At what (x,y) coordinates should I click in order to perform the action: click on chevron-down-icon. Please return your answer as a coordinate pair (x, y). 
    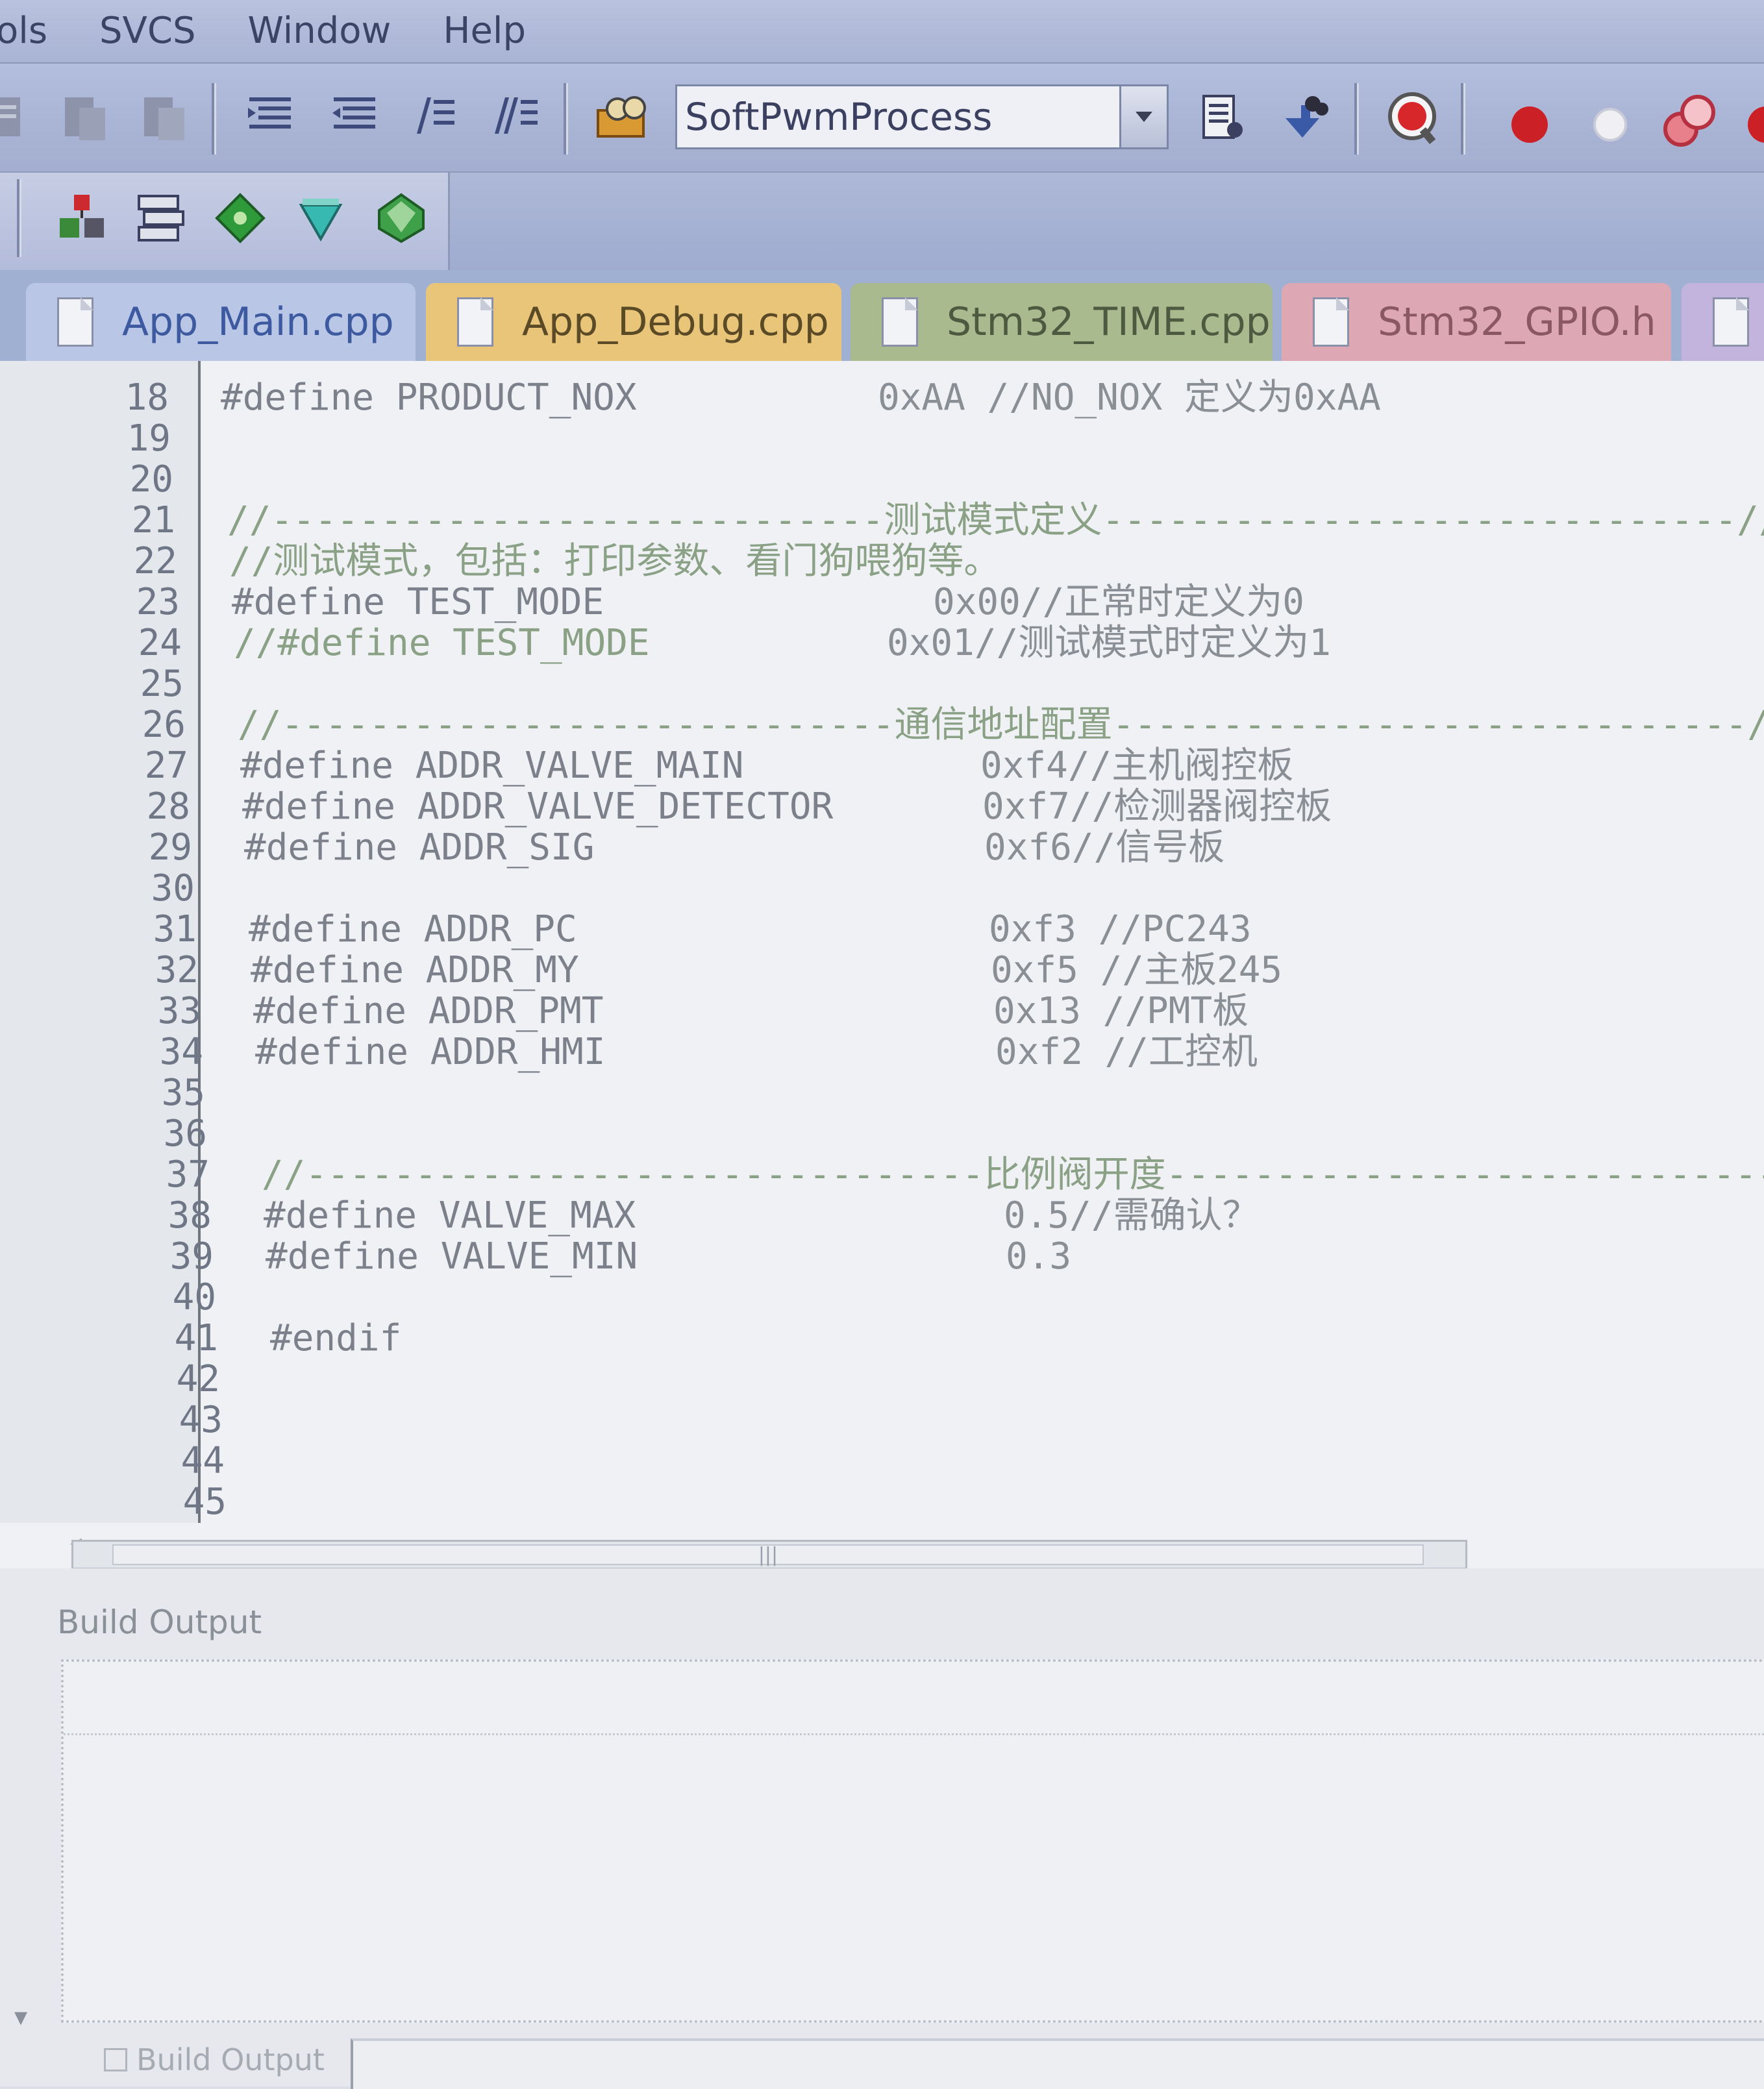
    Looking at the image, I should click on (1143, 116).